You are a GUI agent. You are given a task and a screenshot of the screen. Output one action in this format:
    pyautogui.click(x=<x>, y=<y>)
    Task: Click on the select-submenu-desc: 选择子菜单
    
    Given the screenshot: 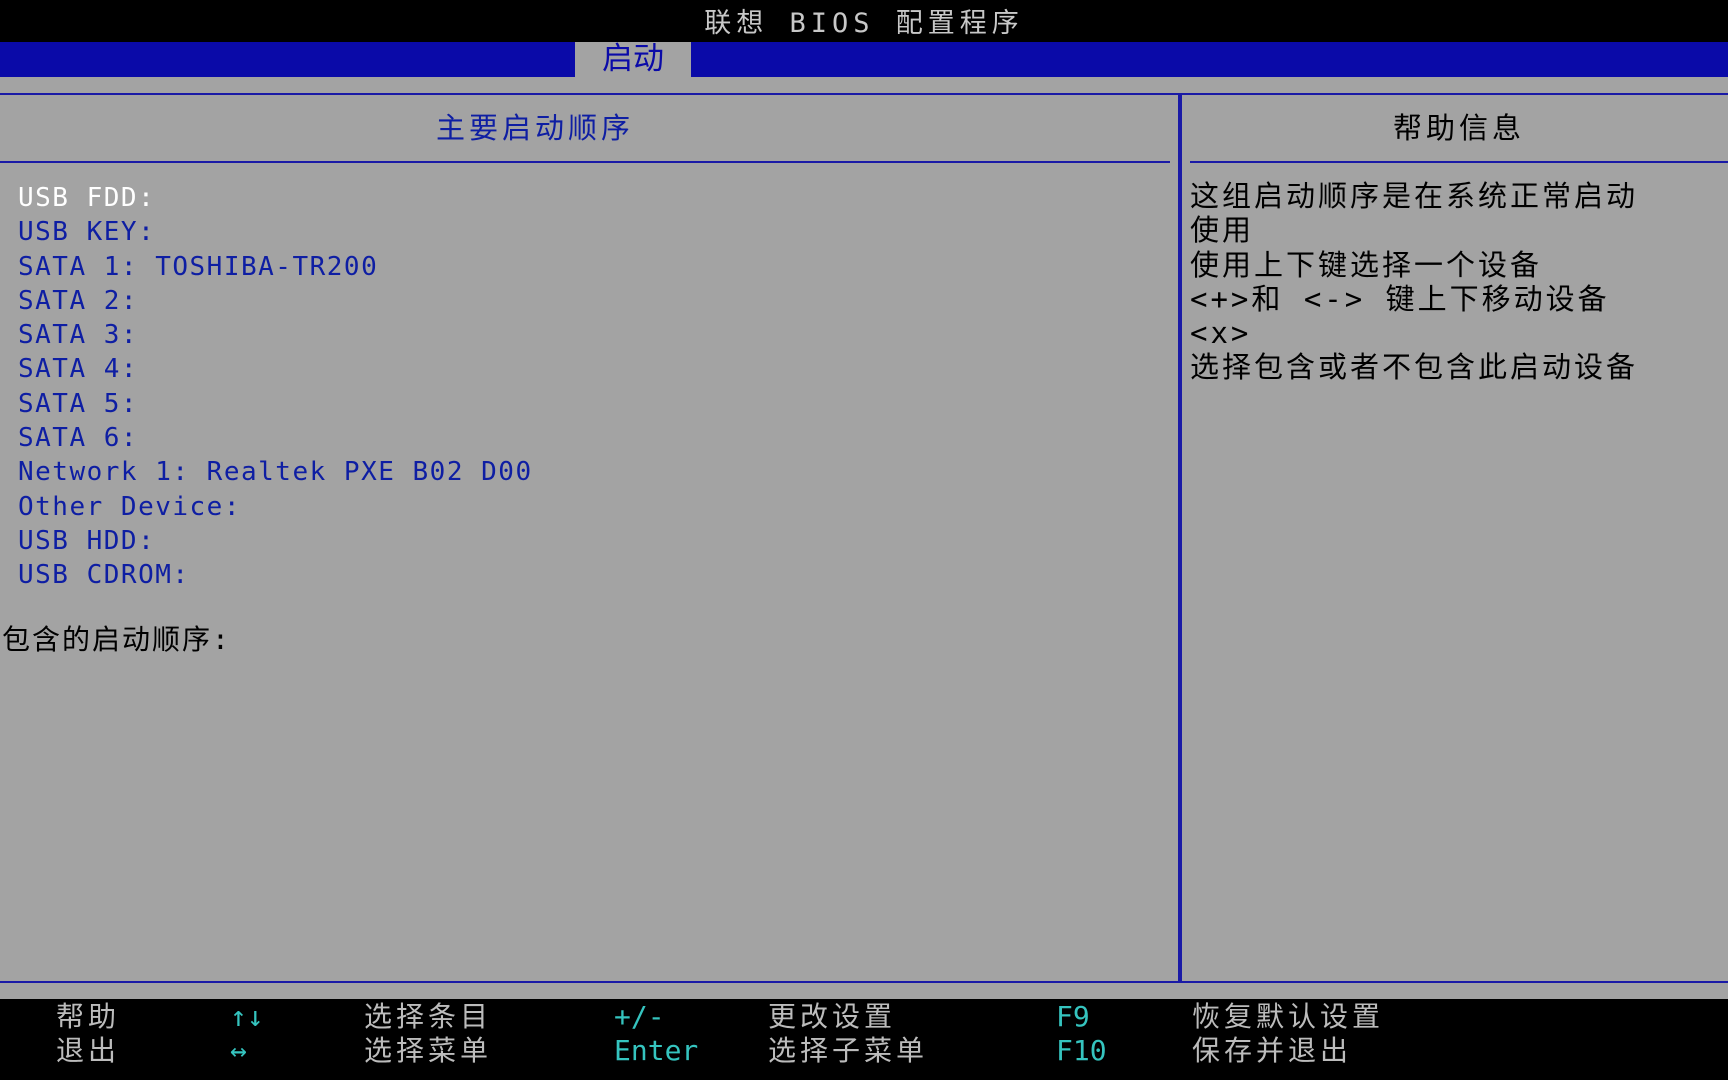 What is the action you would take?
    pyautogui.click(x=848, y=1050)
    